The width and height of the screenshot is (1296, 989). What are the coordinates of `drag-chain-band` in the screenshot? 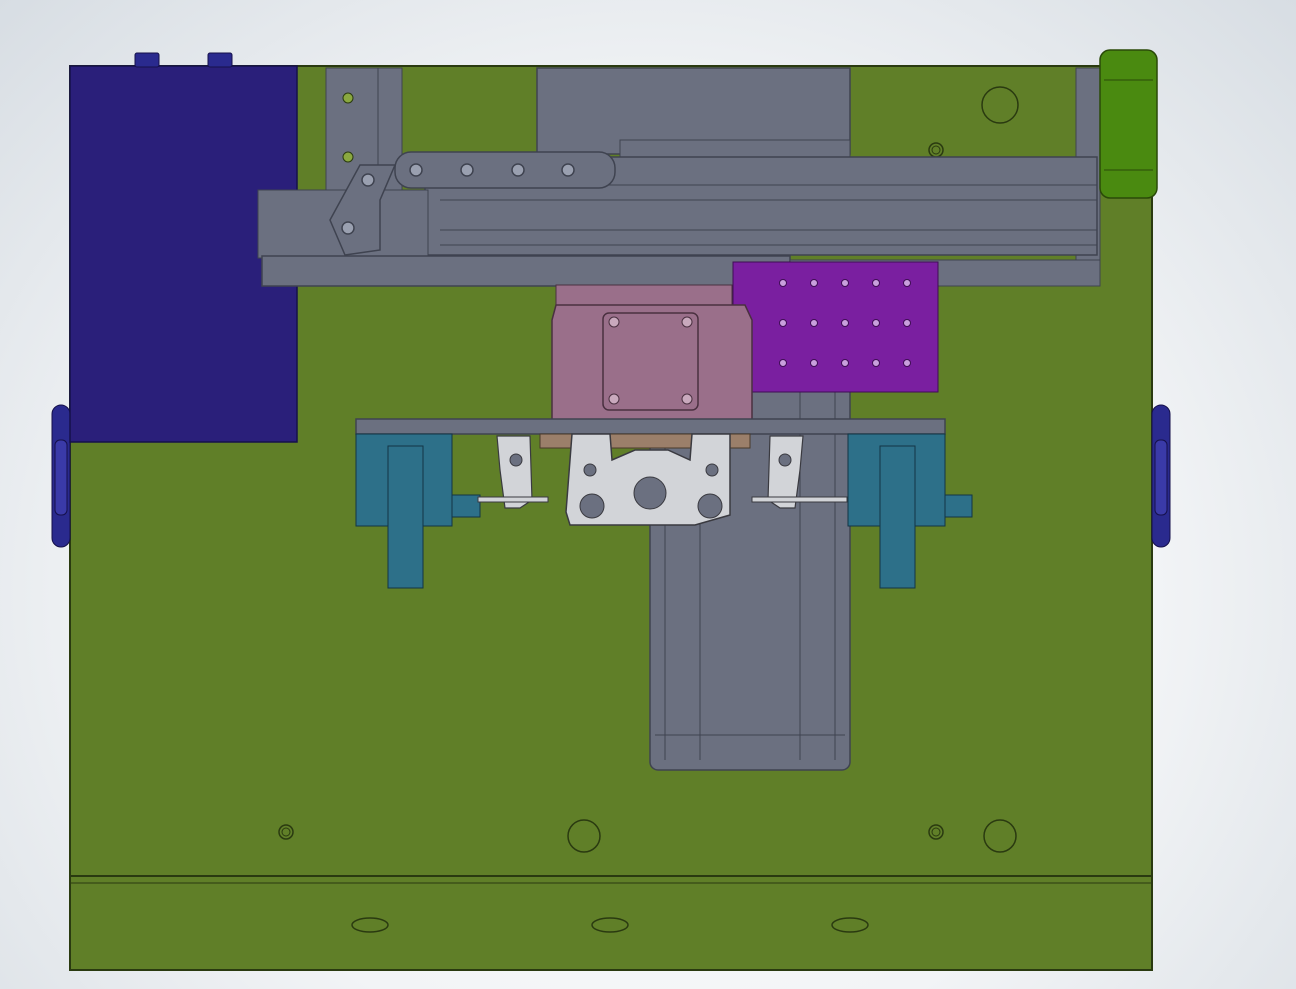 It's located at (505, 170).